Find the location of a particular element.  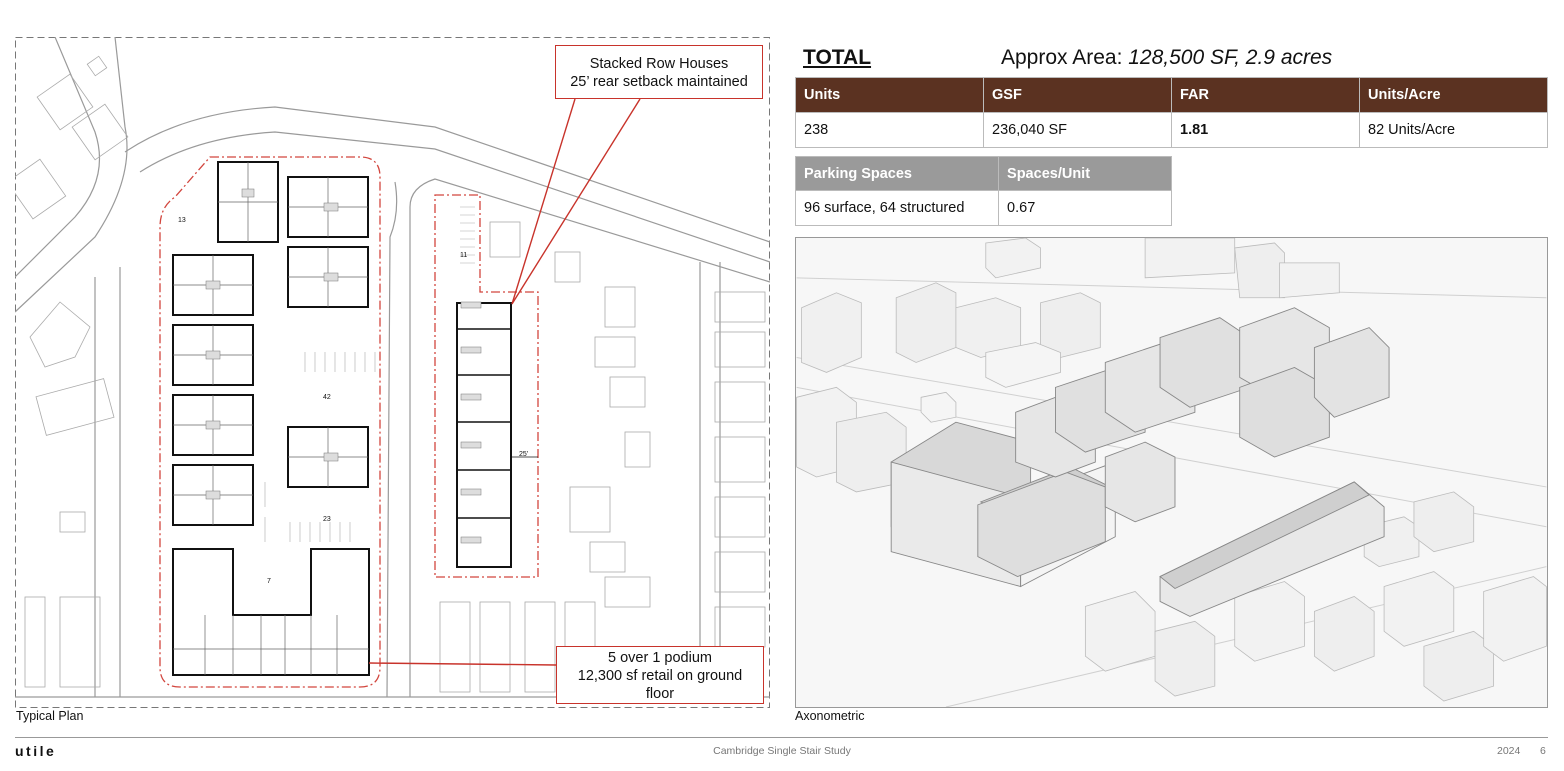

parking-table-header: Parking Spaces Spaces/Unit is located at coordinates (983, 173).